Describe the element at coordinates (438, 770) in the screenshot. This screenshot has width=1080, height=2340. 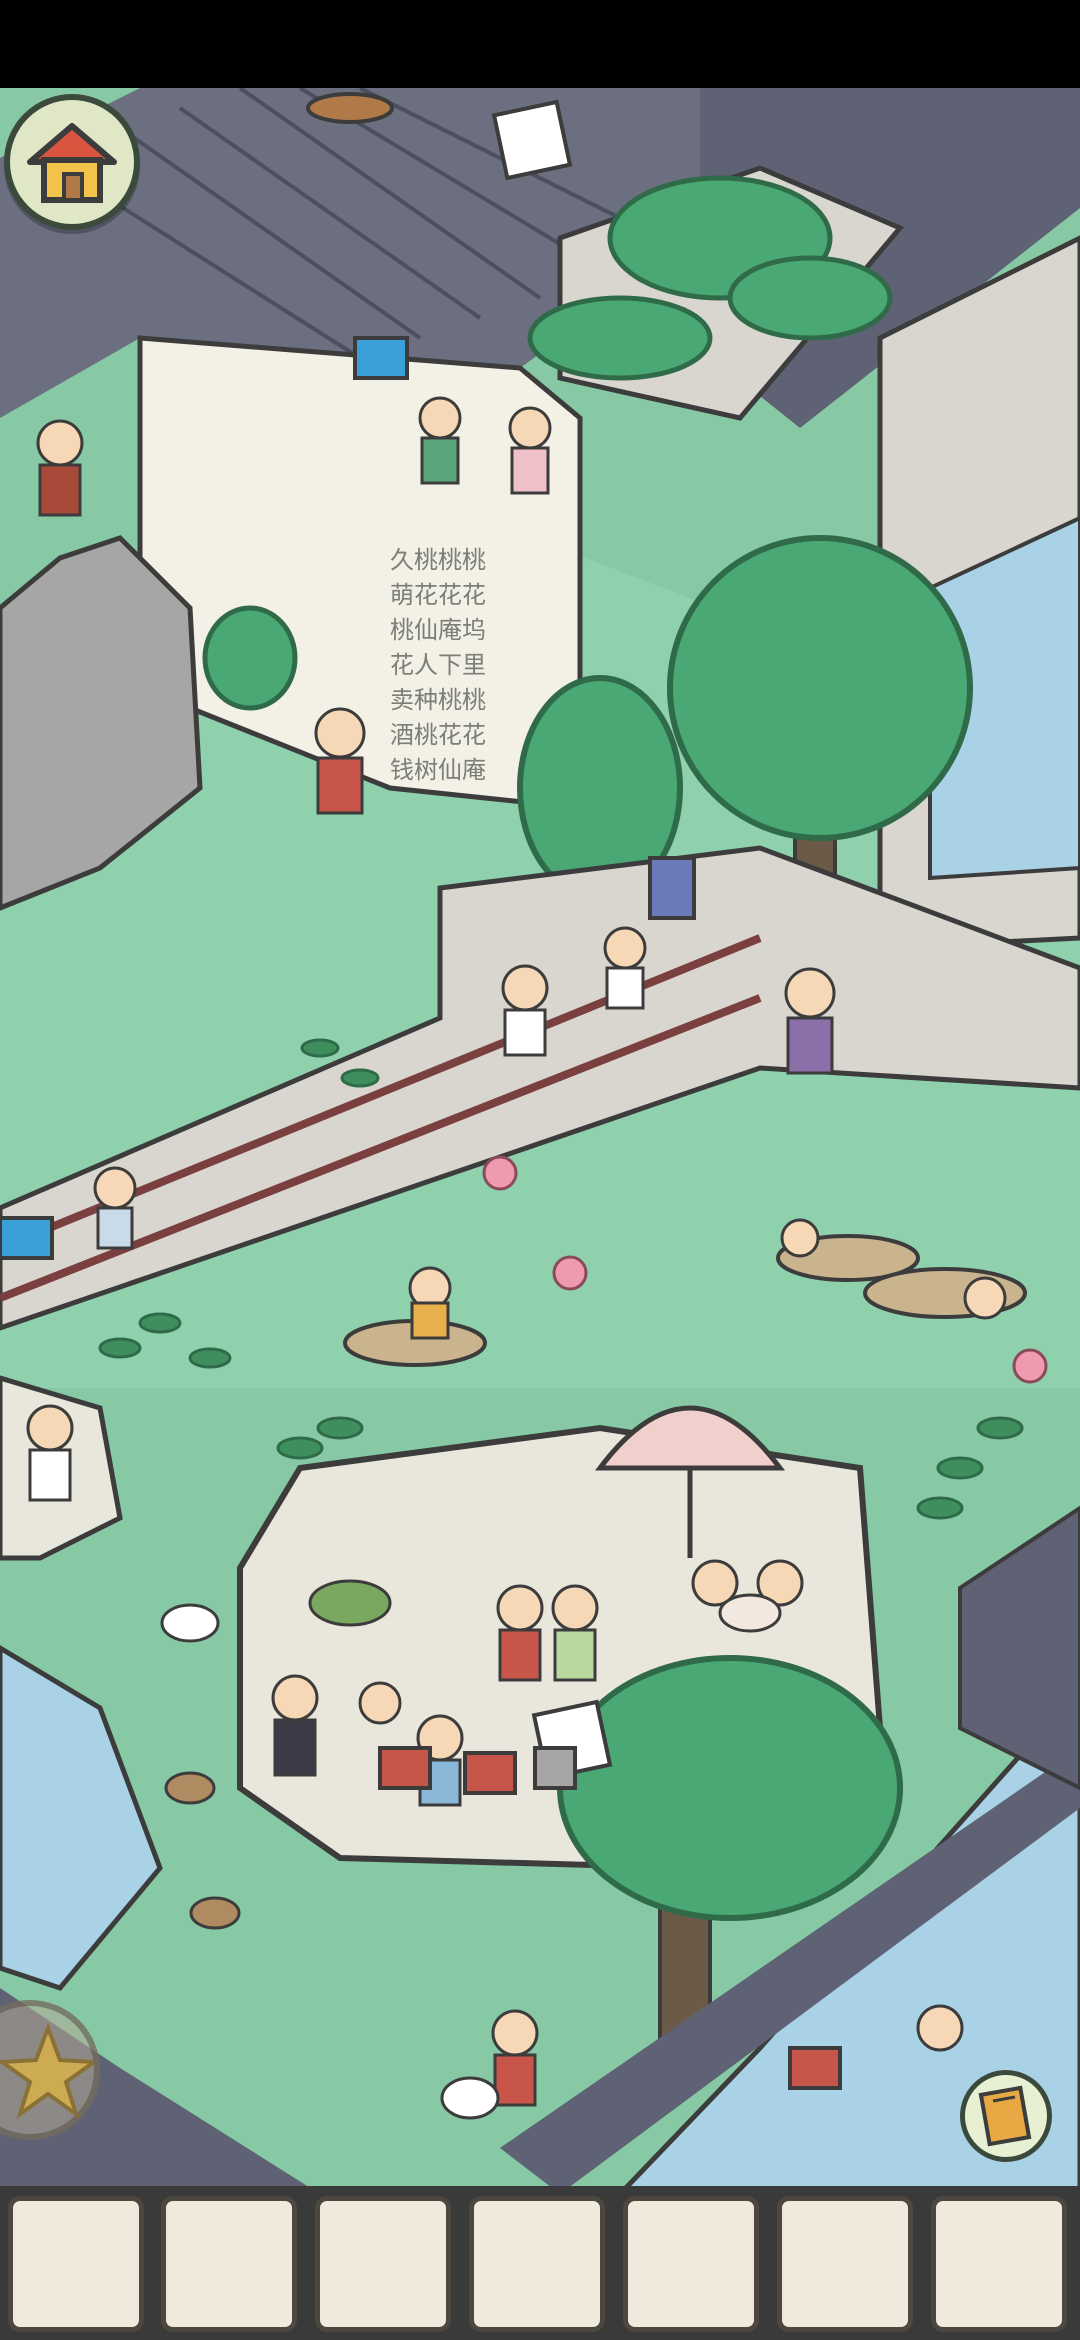
I see `svg-text: 钱树仙庵` at that location.